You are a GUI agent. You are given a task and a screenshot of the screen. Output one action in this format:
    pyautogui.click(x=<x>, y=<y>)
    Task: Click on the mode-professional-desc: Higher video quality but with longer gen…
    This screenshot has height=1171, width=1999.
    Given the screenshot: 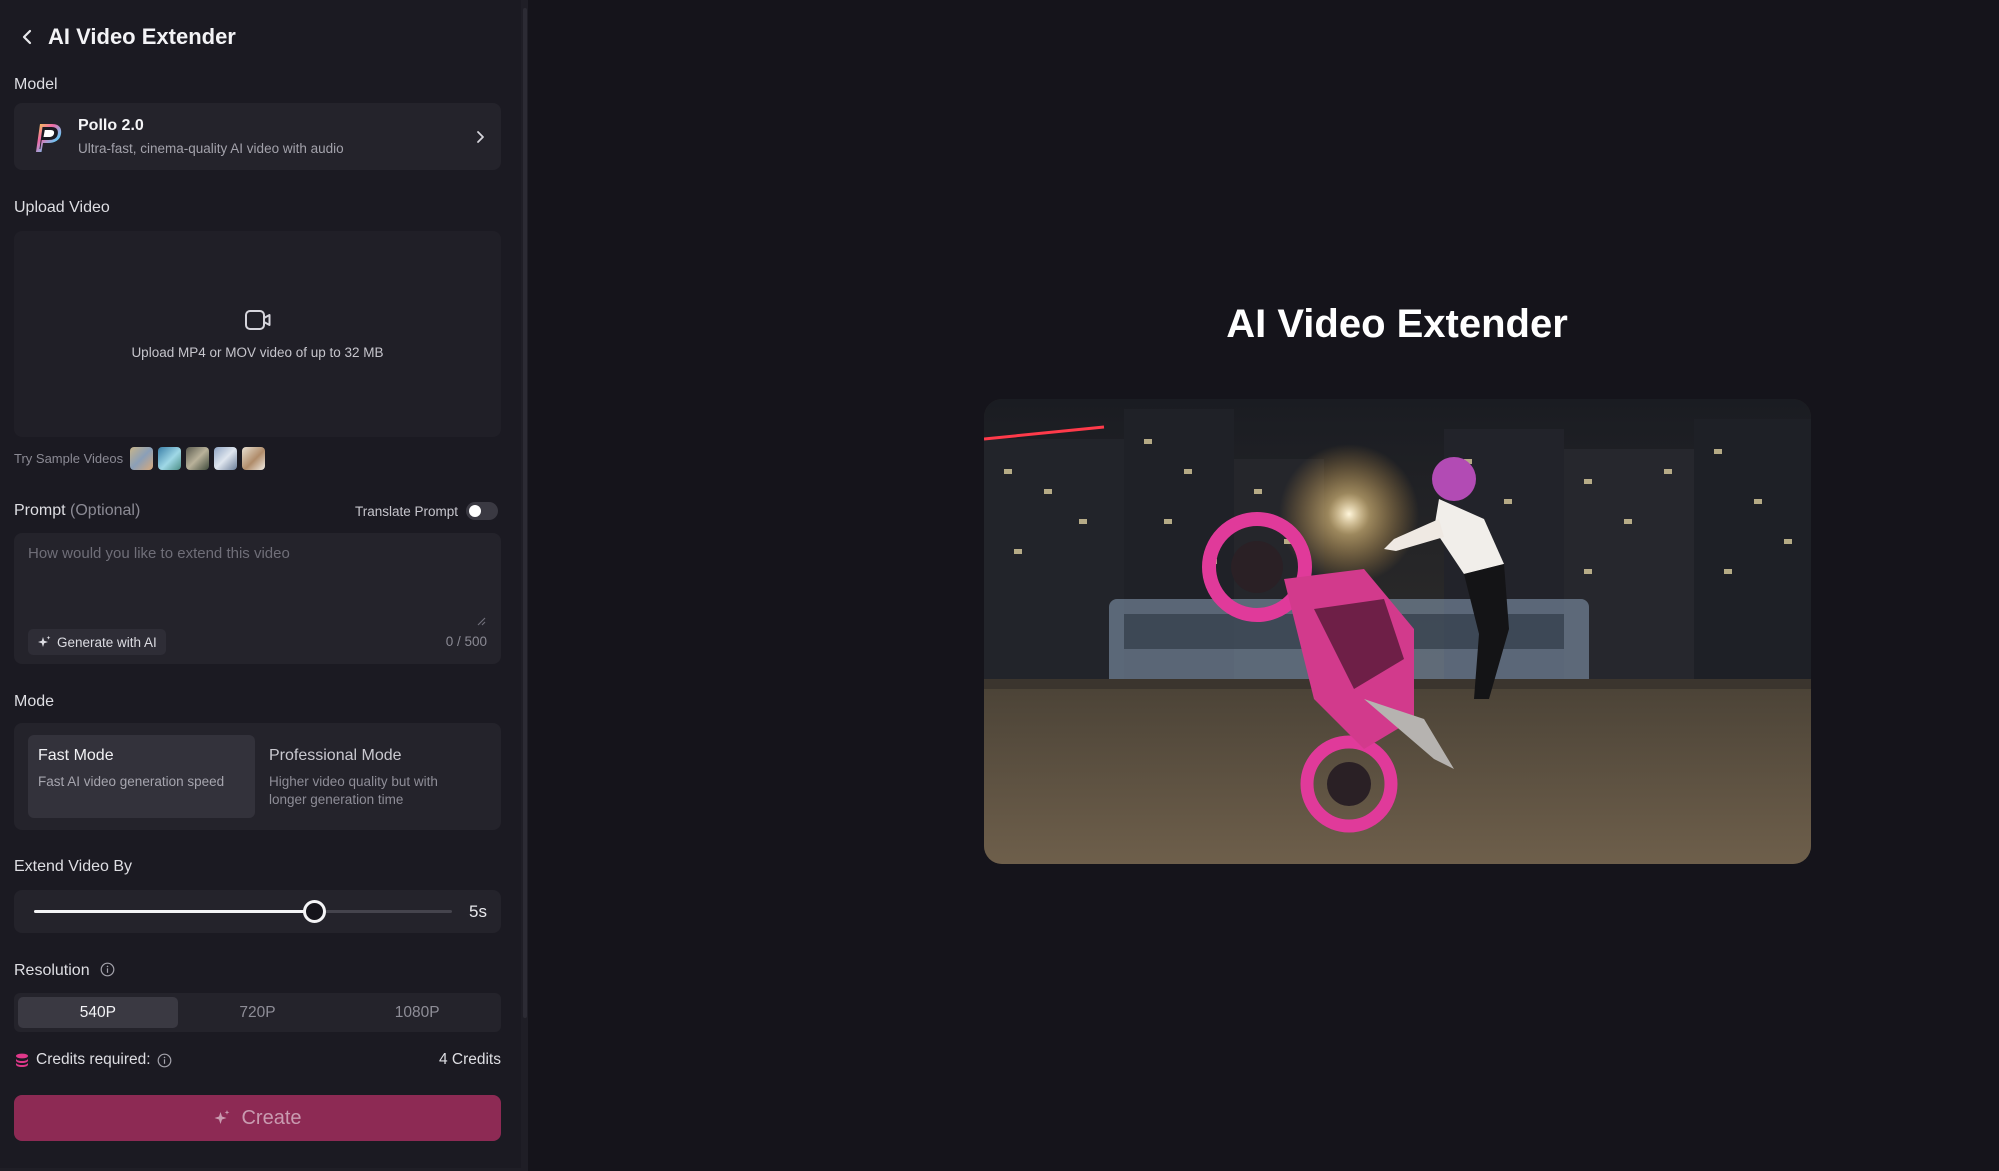 What is the action you would take?
    pyautogui.click(x=353, y=791)
    